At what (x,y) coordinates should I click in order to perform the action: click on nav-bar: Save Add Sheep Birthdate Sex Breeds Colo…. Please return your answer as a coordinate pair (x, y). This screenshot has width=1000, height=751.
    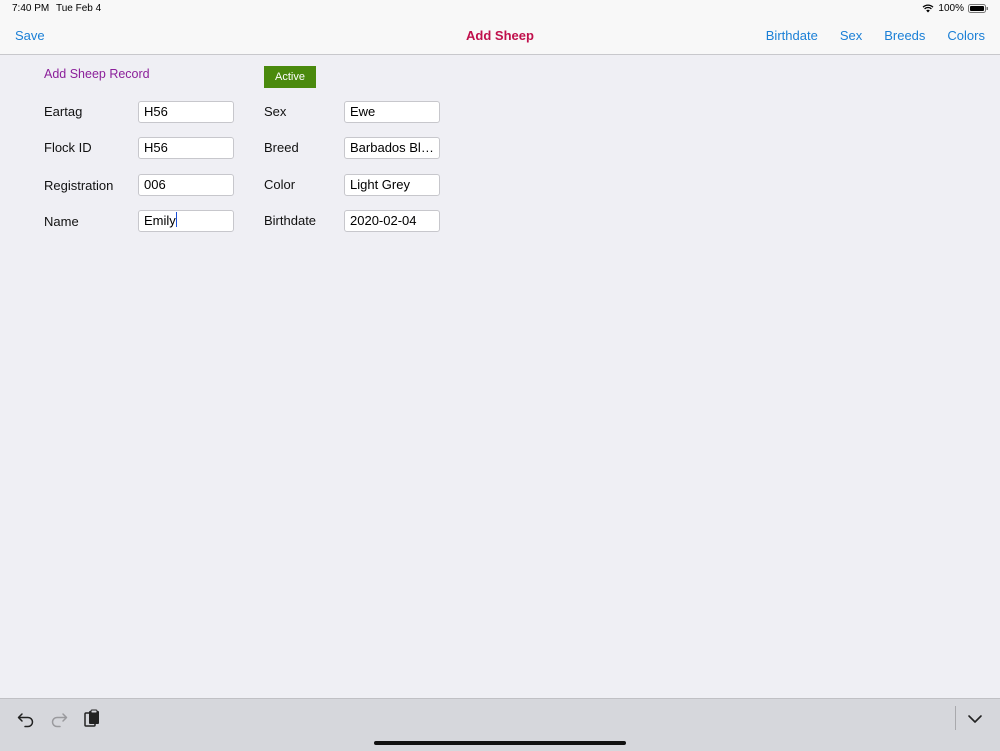
    Looking at the image, I should click on (500, 36).